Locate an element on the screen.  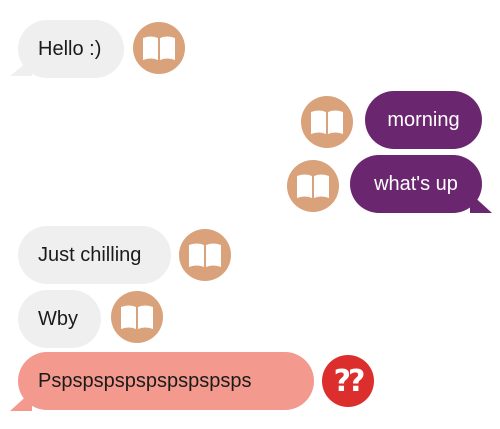
message-bubble-incoming: Wby is located at coordinates (59, 319).